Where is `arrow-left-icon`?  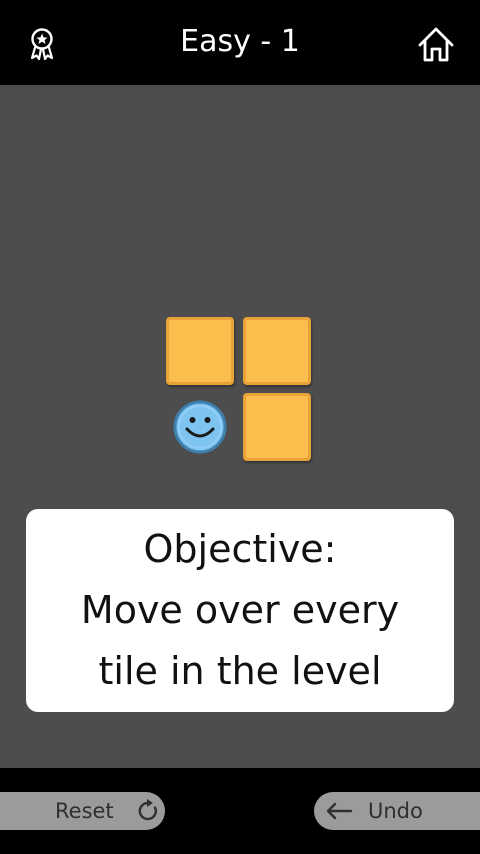
arrow-left-icon is located at coordinates (339, 811).